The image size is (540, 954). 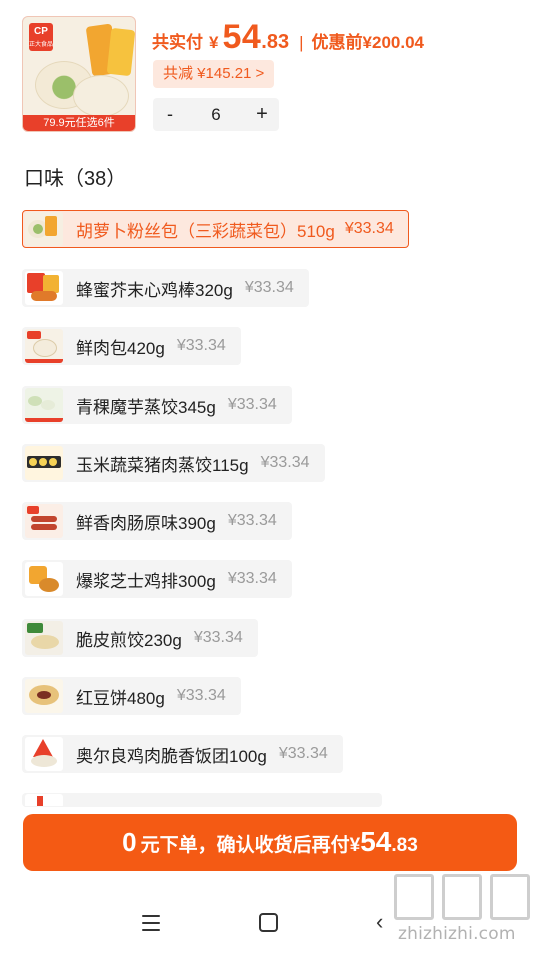 What do you see at coordinates (337, 42) in the screenshot?
I see `original-price-label: 优惠前` at bounding box center [337, 42].